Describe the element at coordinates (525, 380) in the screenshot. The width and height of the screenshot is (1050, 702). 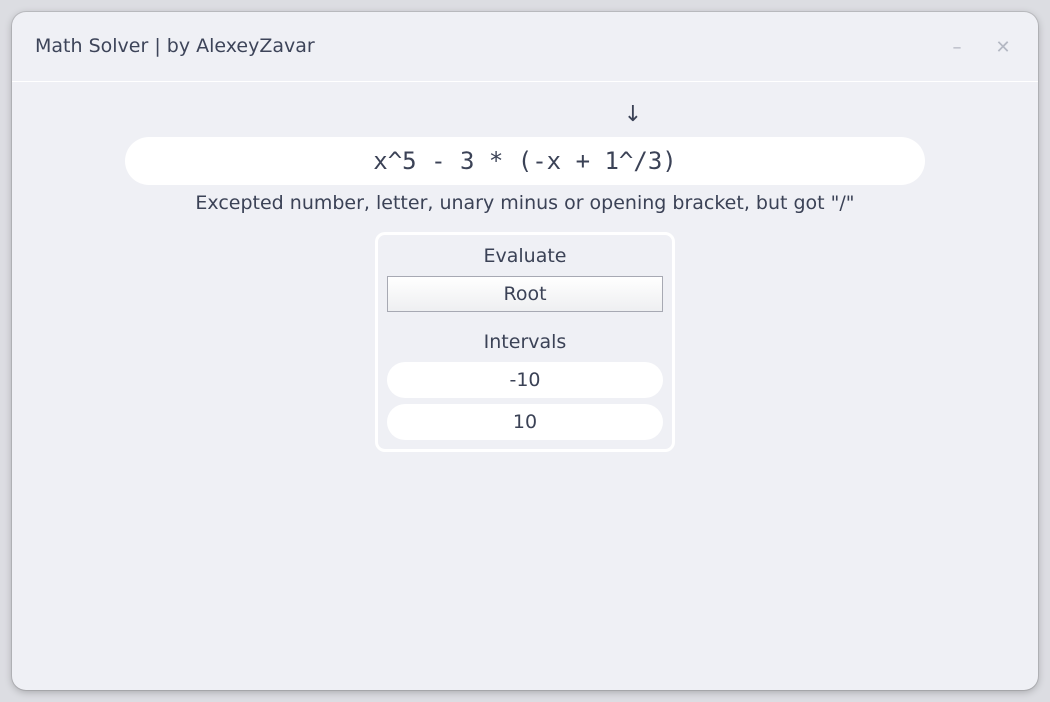
I see `interval-from-input` at that location.